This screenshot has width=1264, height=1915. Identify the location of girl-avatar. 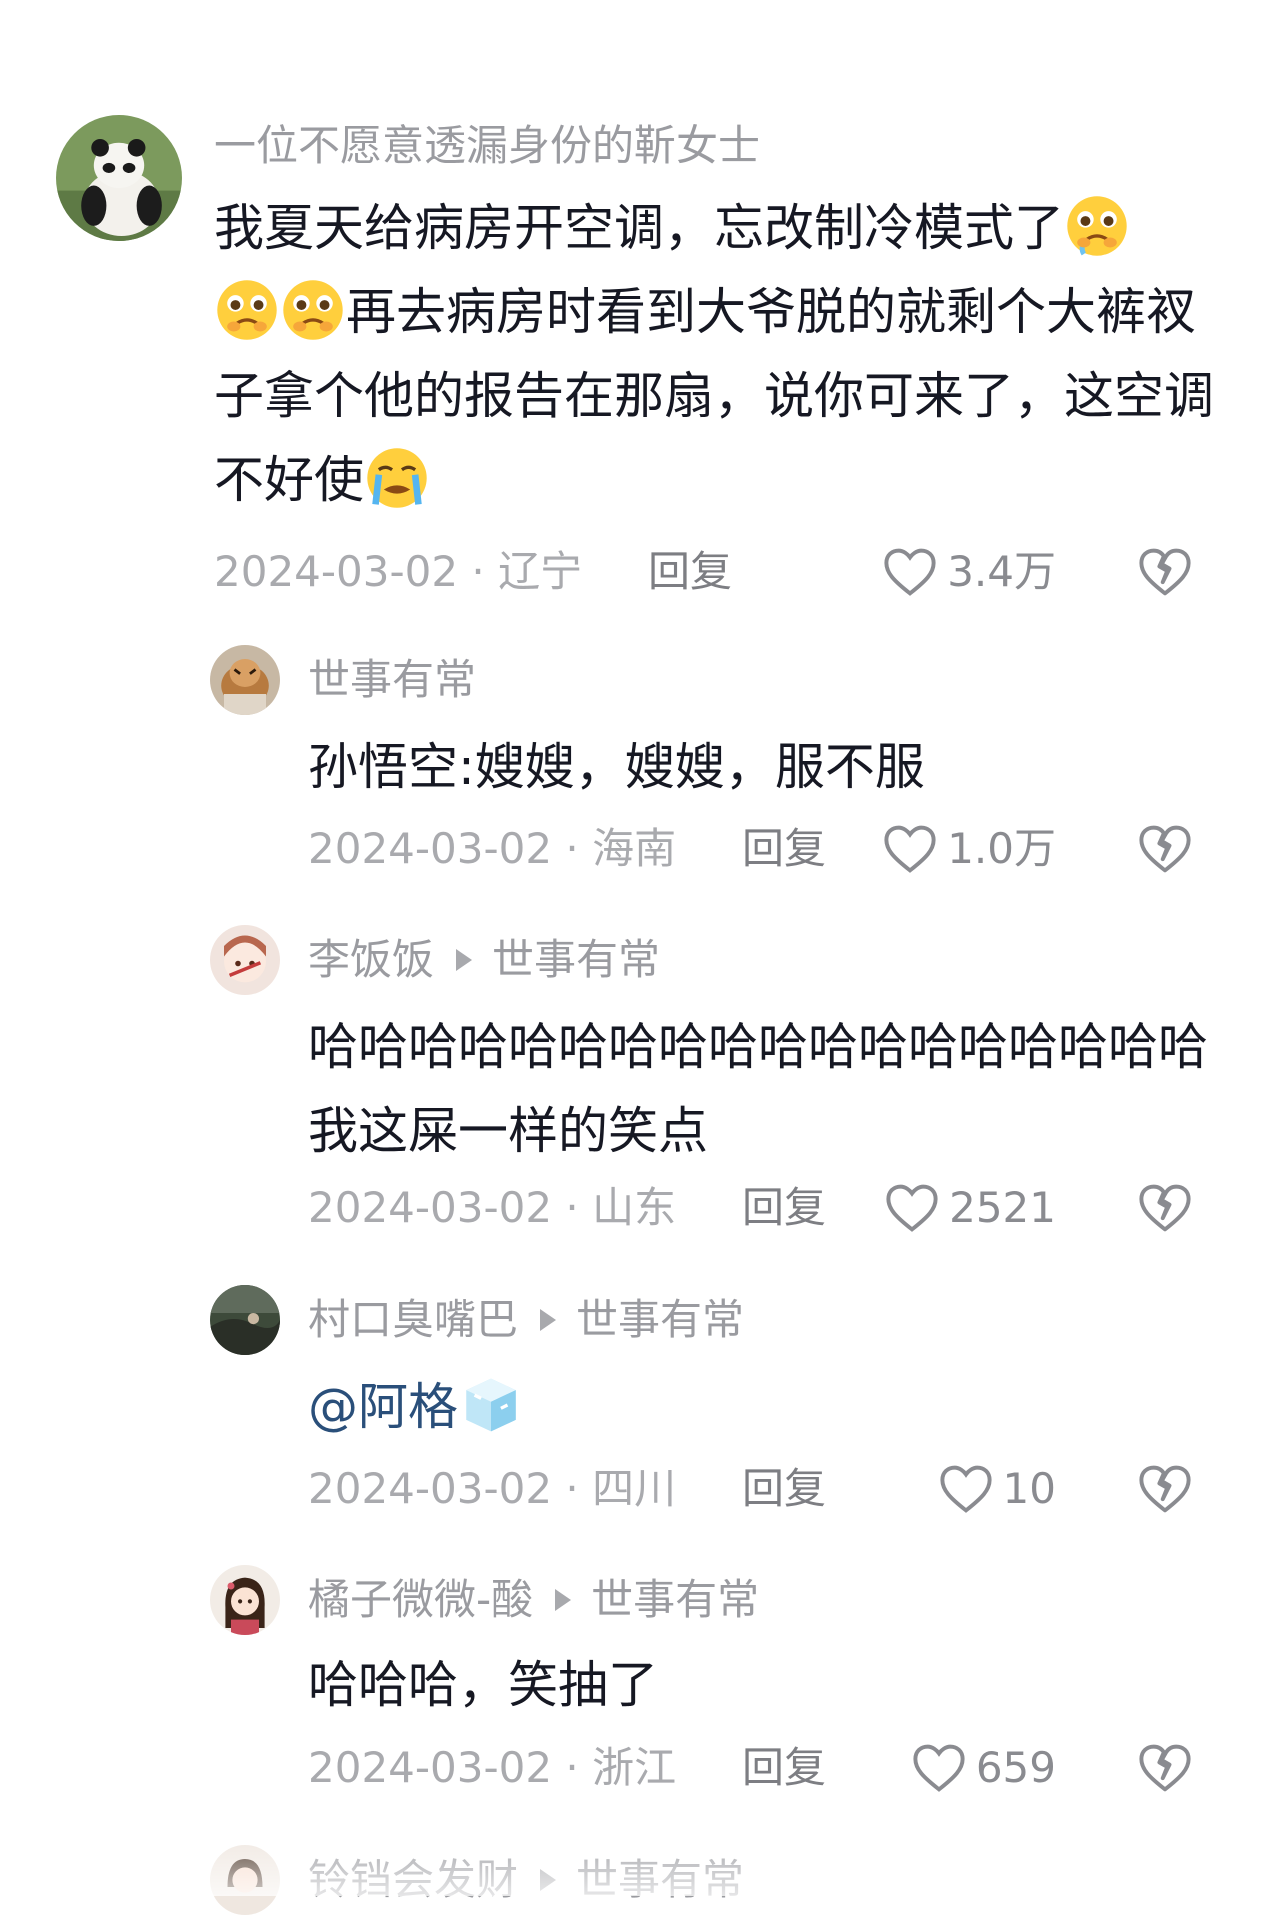
(245, 1600).